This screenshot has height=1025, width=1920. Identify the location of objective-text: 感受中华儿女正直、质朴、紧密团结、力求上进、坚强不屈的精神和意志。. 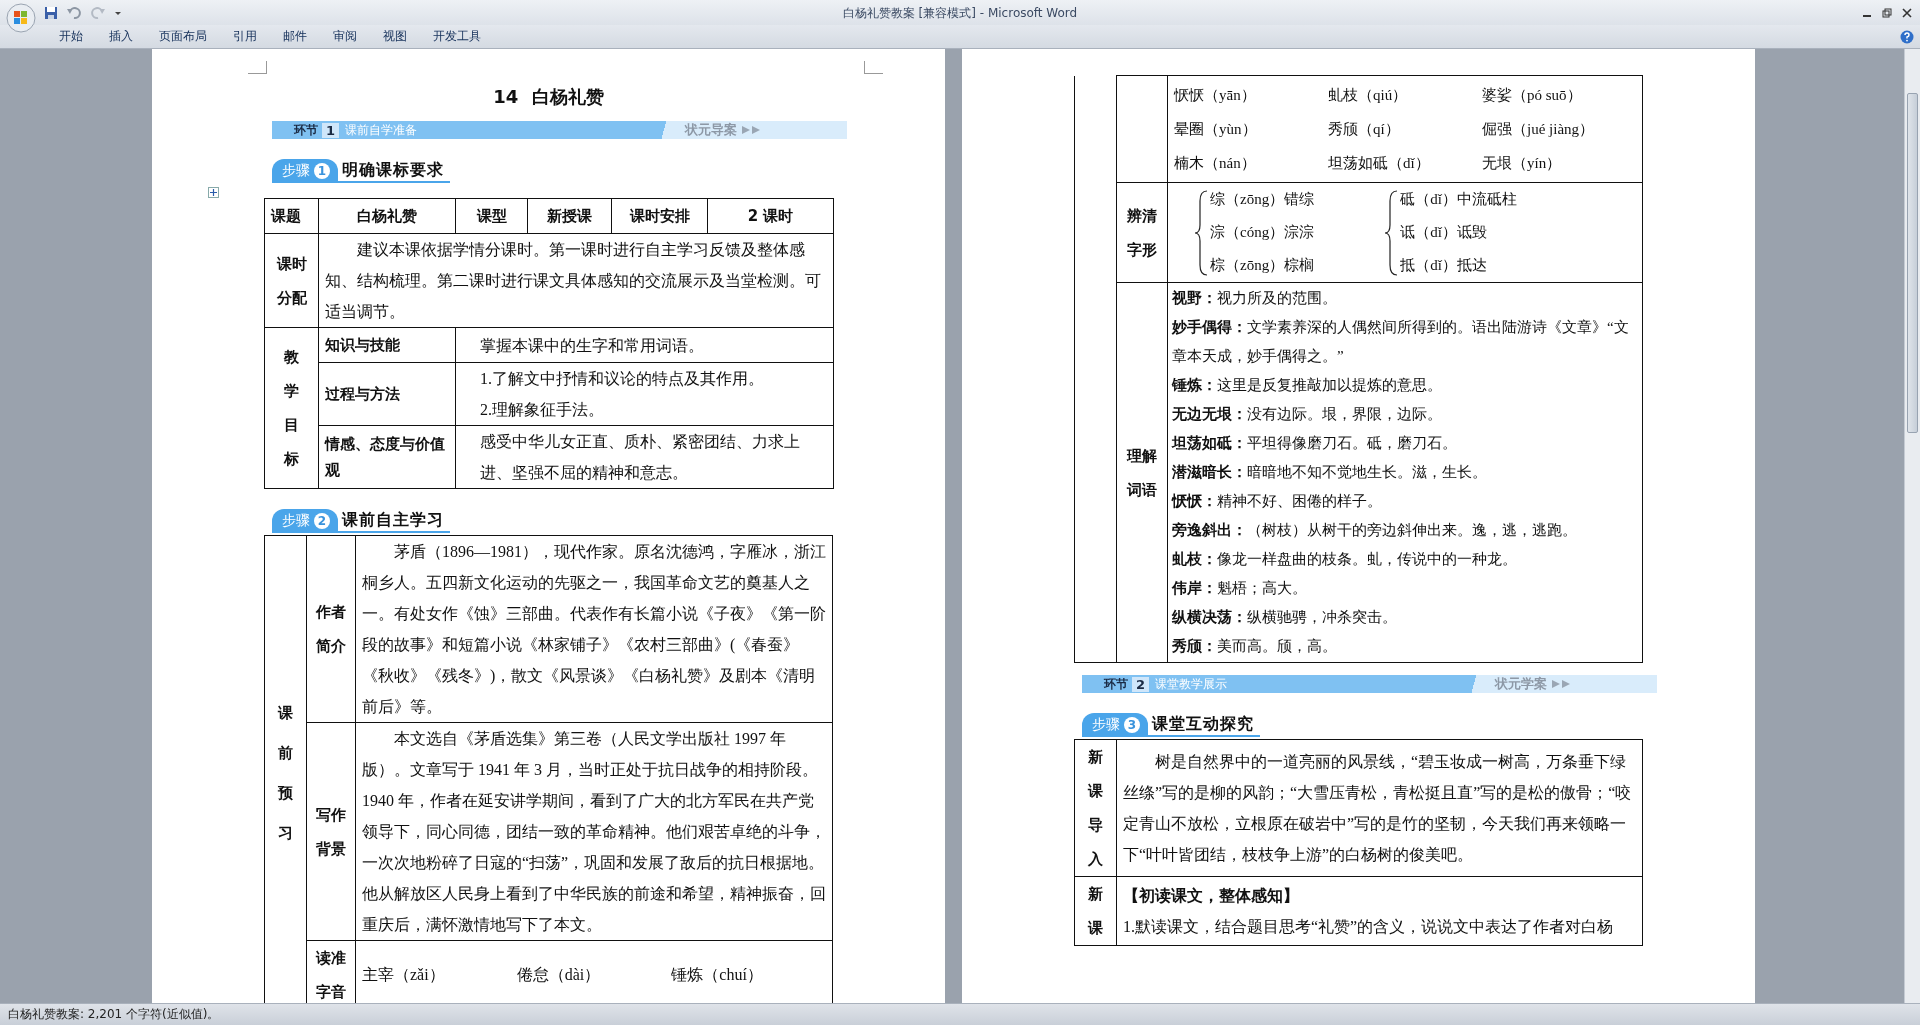
(640, 457).